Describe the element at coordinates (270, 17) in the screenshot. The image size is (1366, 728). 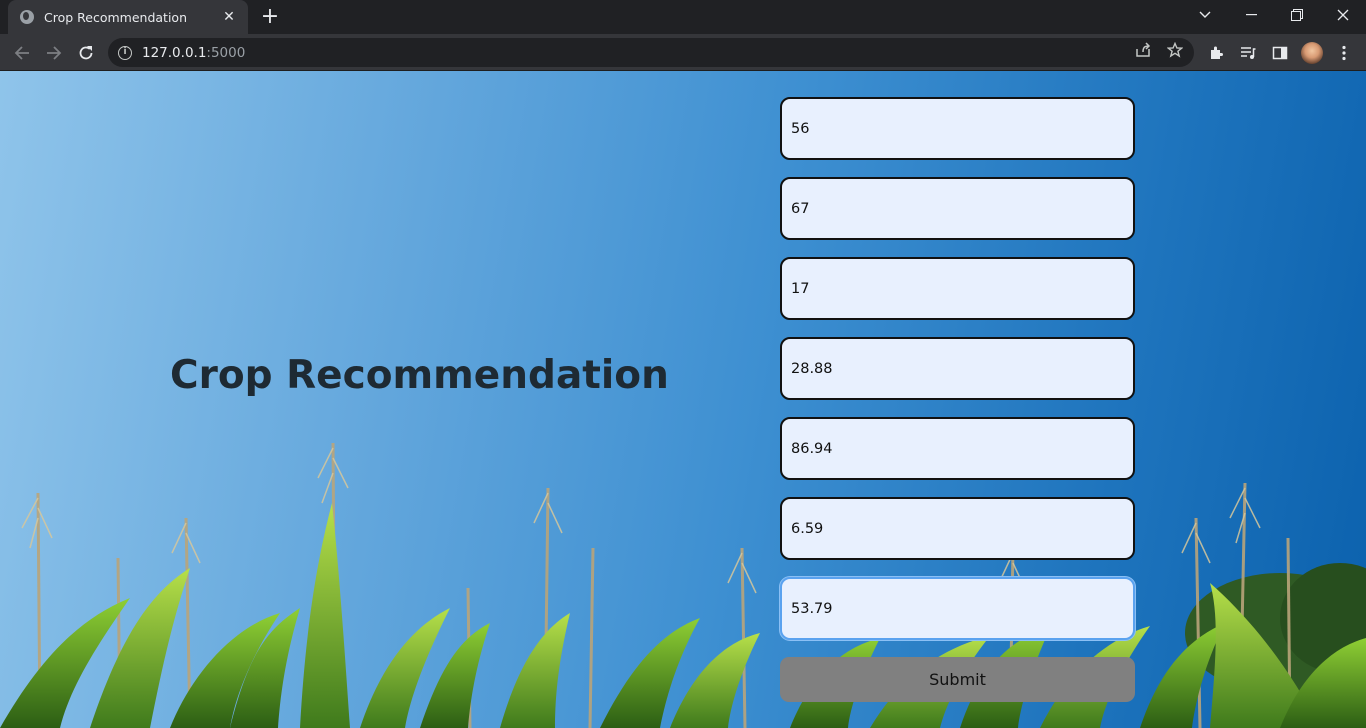
I see `new-tab-button: +` at that location.